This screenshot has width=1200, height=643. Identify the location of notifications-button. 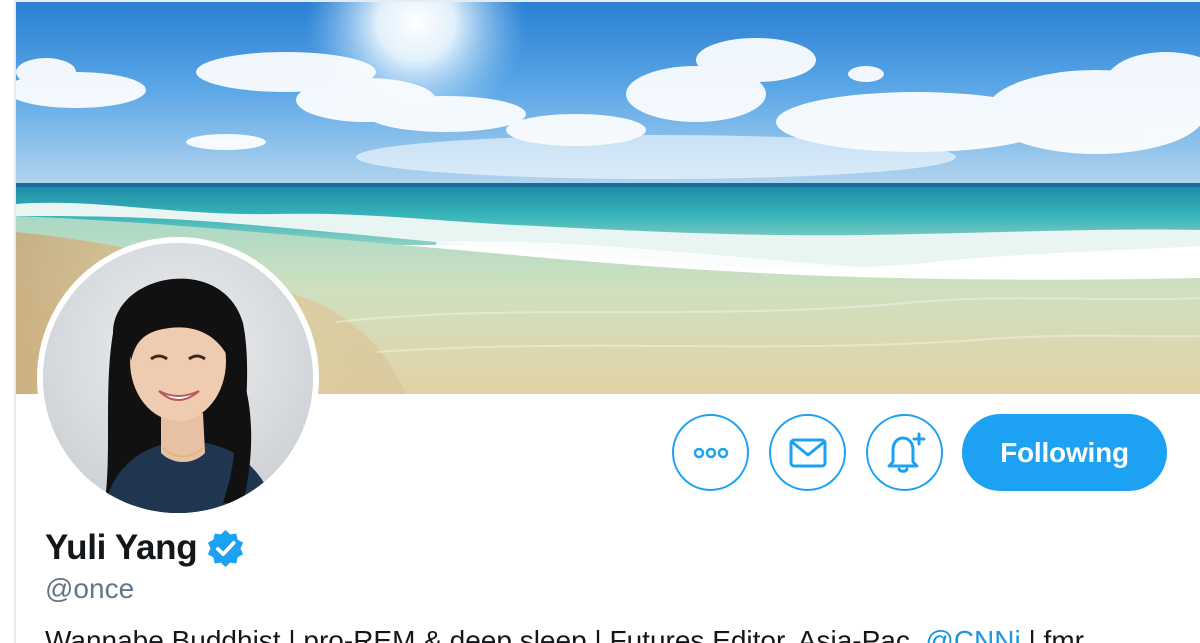
(904, 452).